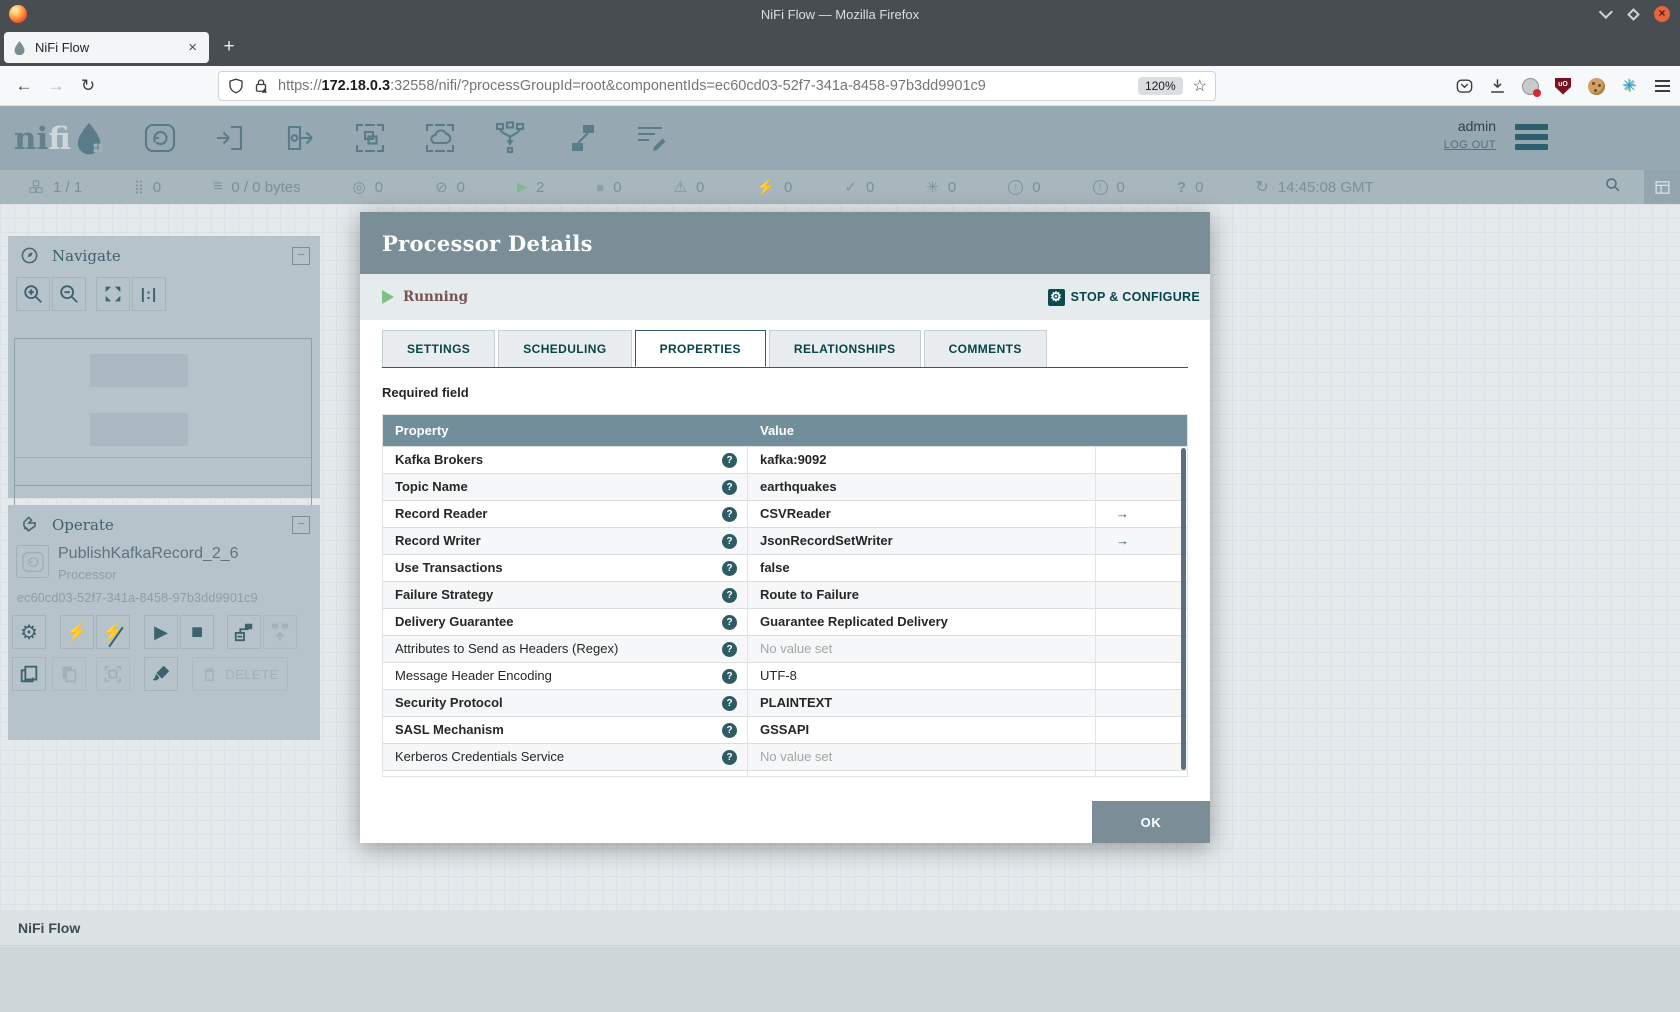 The width and height of the screenshot is (1680, 1012). What do you see at coordinates (192, 47) in the screenshot?
I see `tab-close-icon: ×` at bounding box center [192, 47].